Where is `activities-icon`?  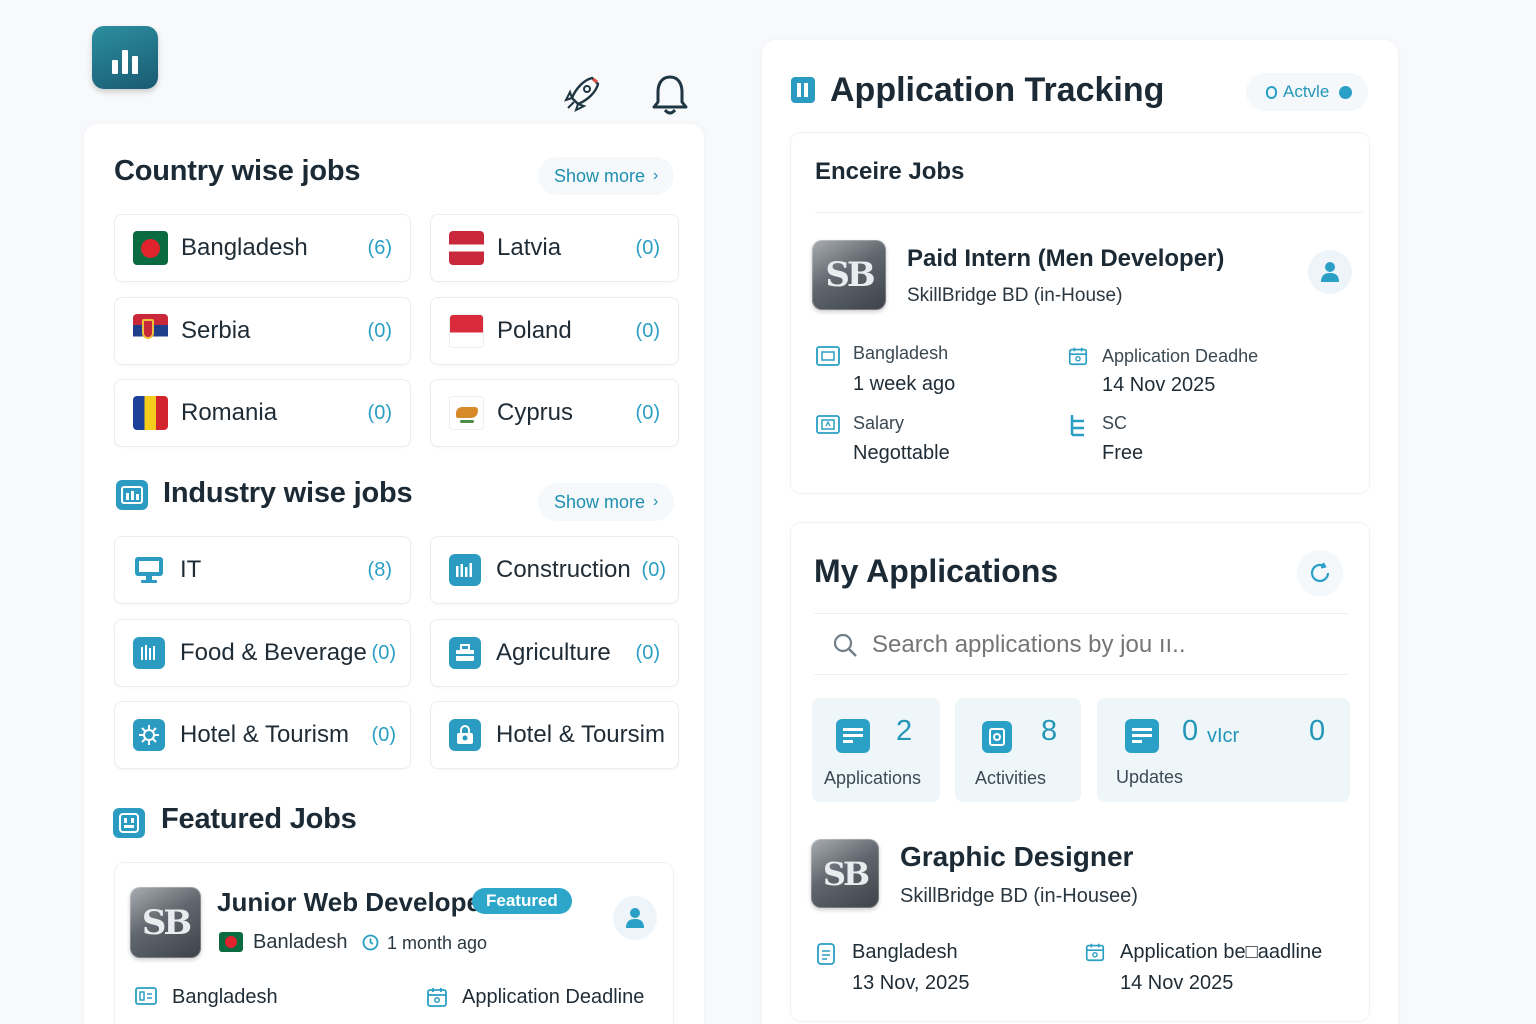
activities-icon is located at coordinates (997, 737).